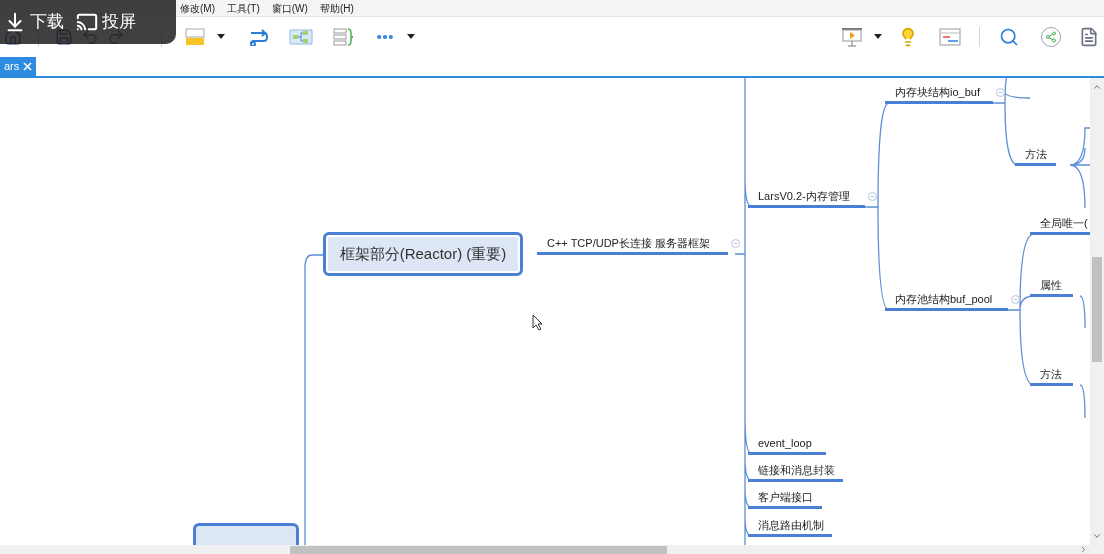  I want to click on mouse-cursor-icon, so click(537, 322).